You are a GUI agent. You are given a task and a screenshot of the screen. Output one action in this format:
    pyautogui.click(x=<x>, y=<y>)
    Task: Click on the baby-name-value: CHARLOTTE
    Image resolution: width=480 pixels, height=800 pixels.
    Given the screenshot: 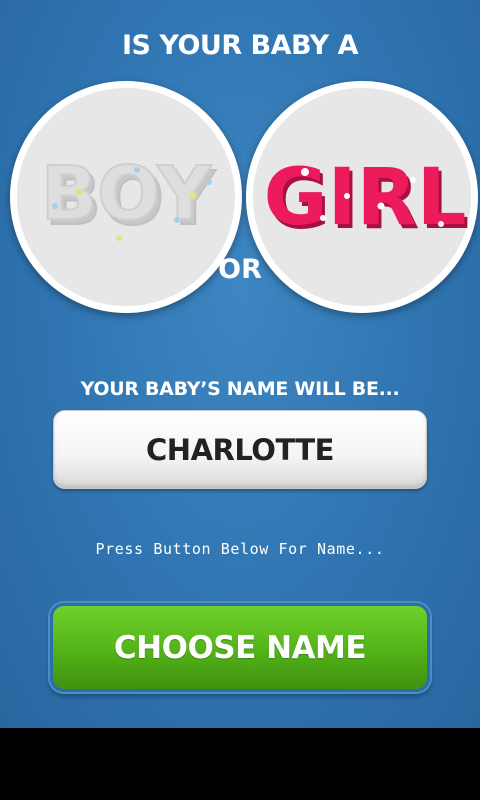 What is the action you would take?
    pyautogui.click(x=240, y=450)
    